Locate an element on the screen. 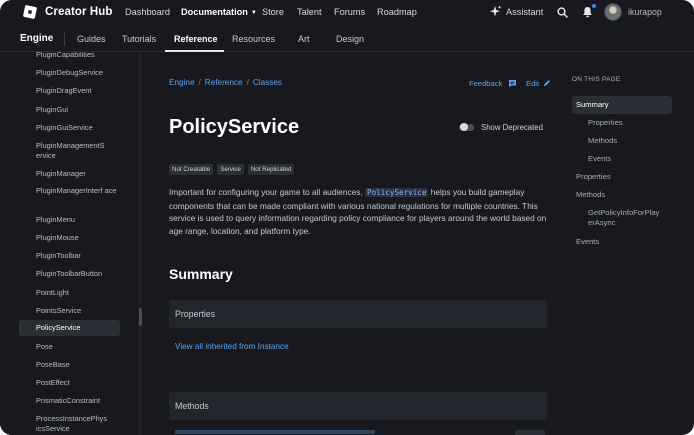 The image size is (694, 435). notification-dot is located at coordinates (594, 6).